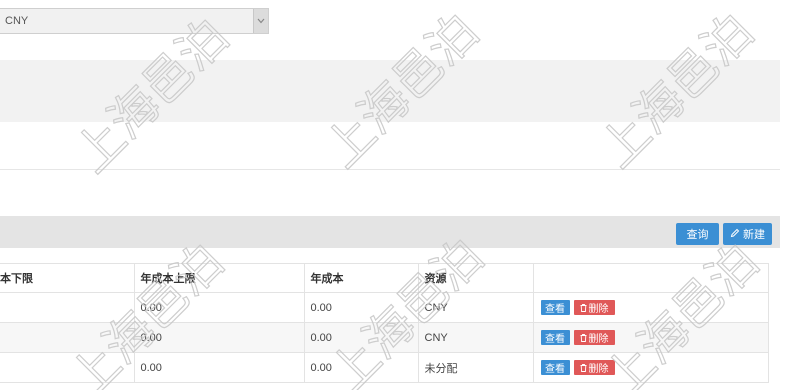 This screenshot has width=800, height=390. What do you see at coordinates (650, 278) in the screenshot?
I see `column-header-actions` at bounding box center [650, 278].